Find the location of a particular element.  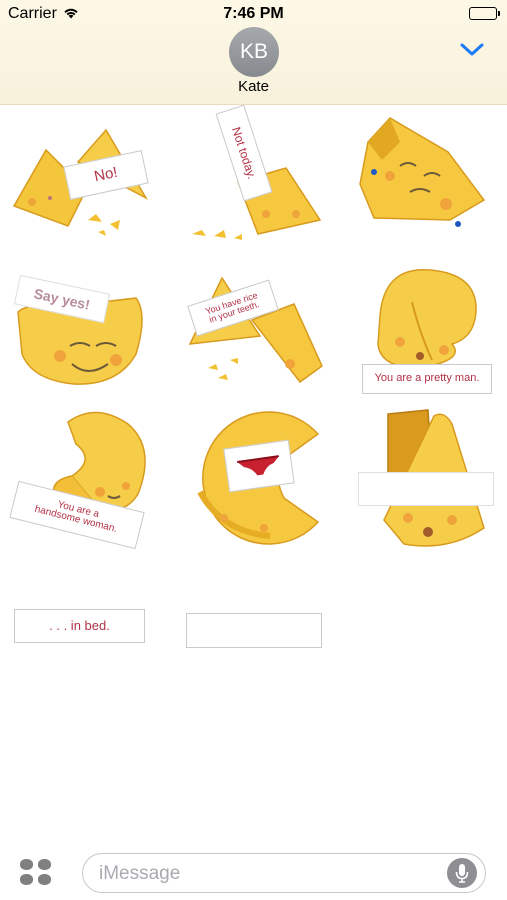

note-surprised-blank is located at coordinates (426, 489).